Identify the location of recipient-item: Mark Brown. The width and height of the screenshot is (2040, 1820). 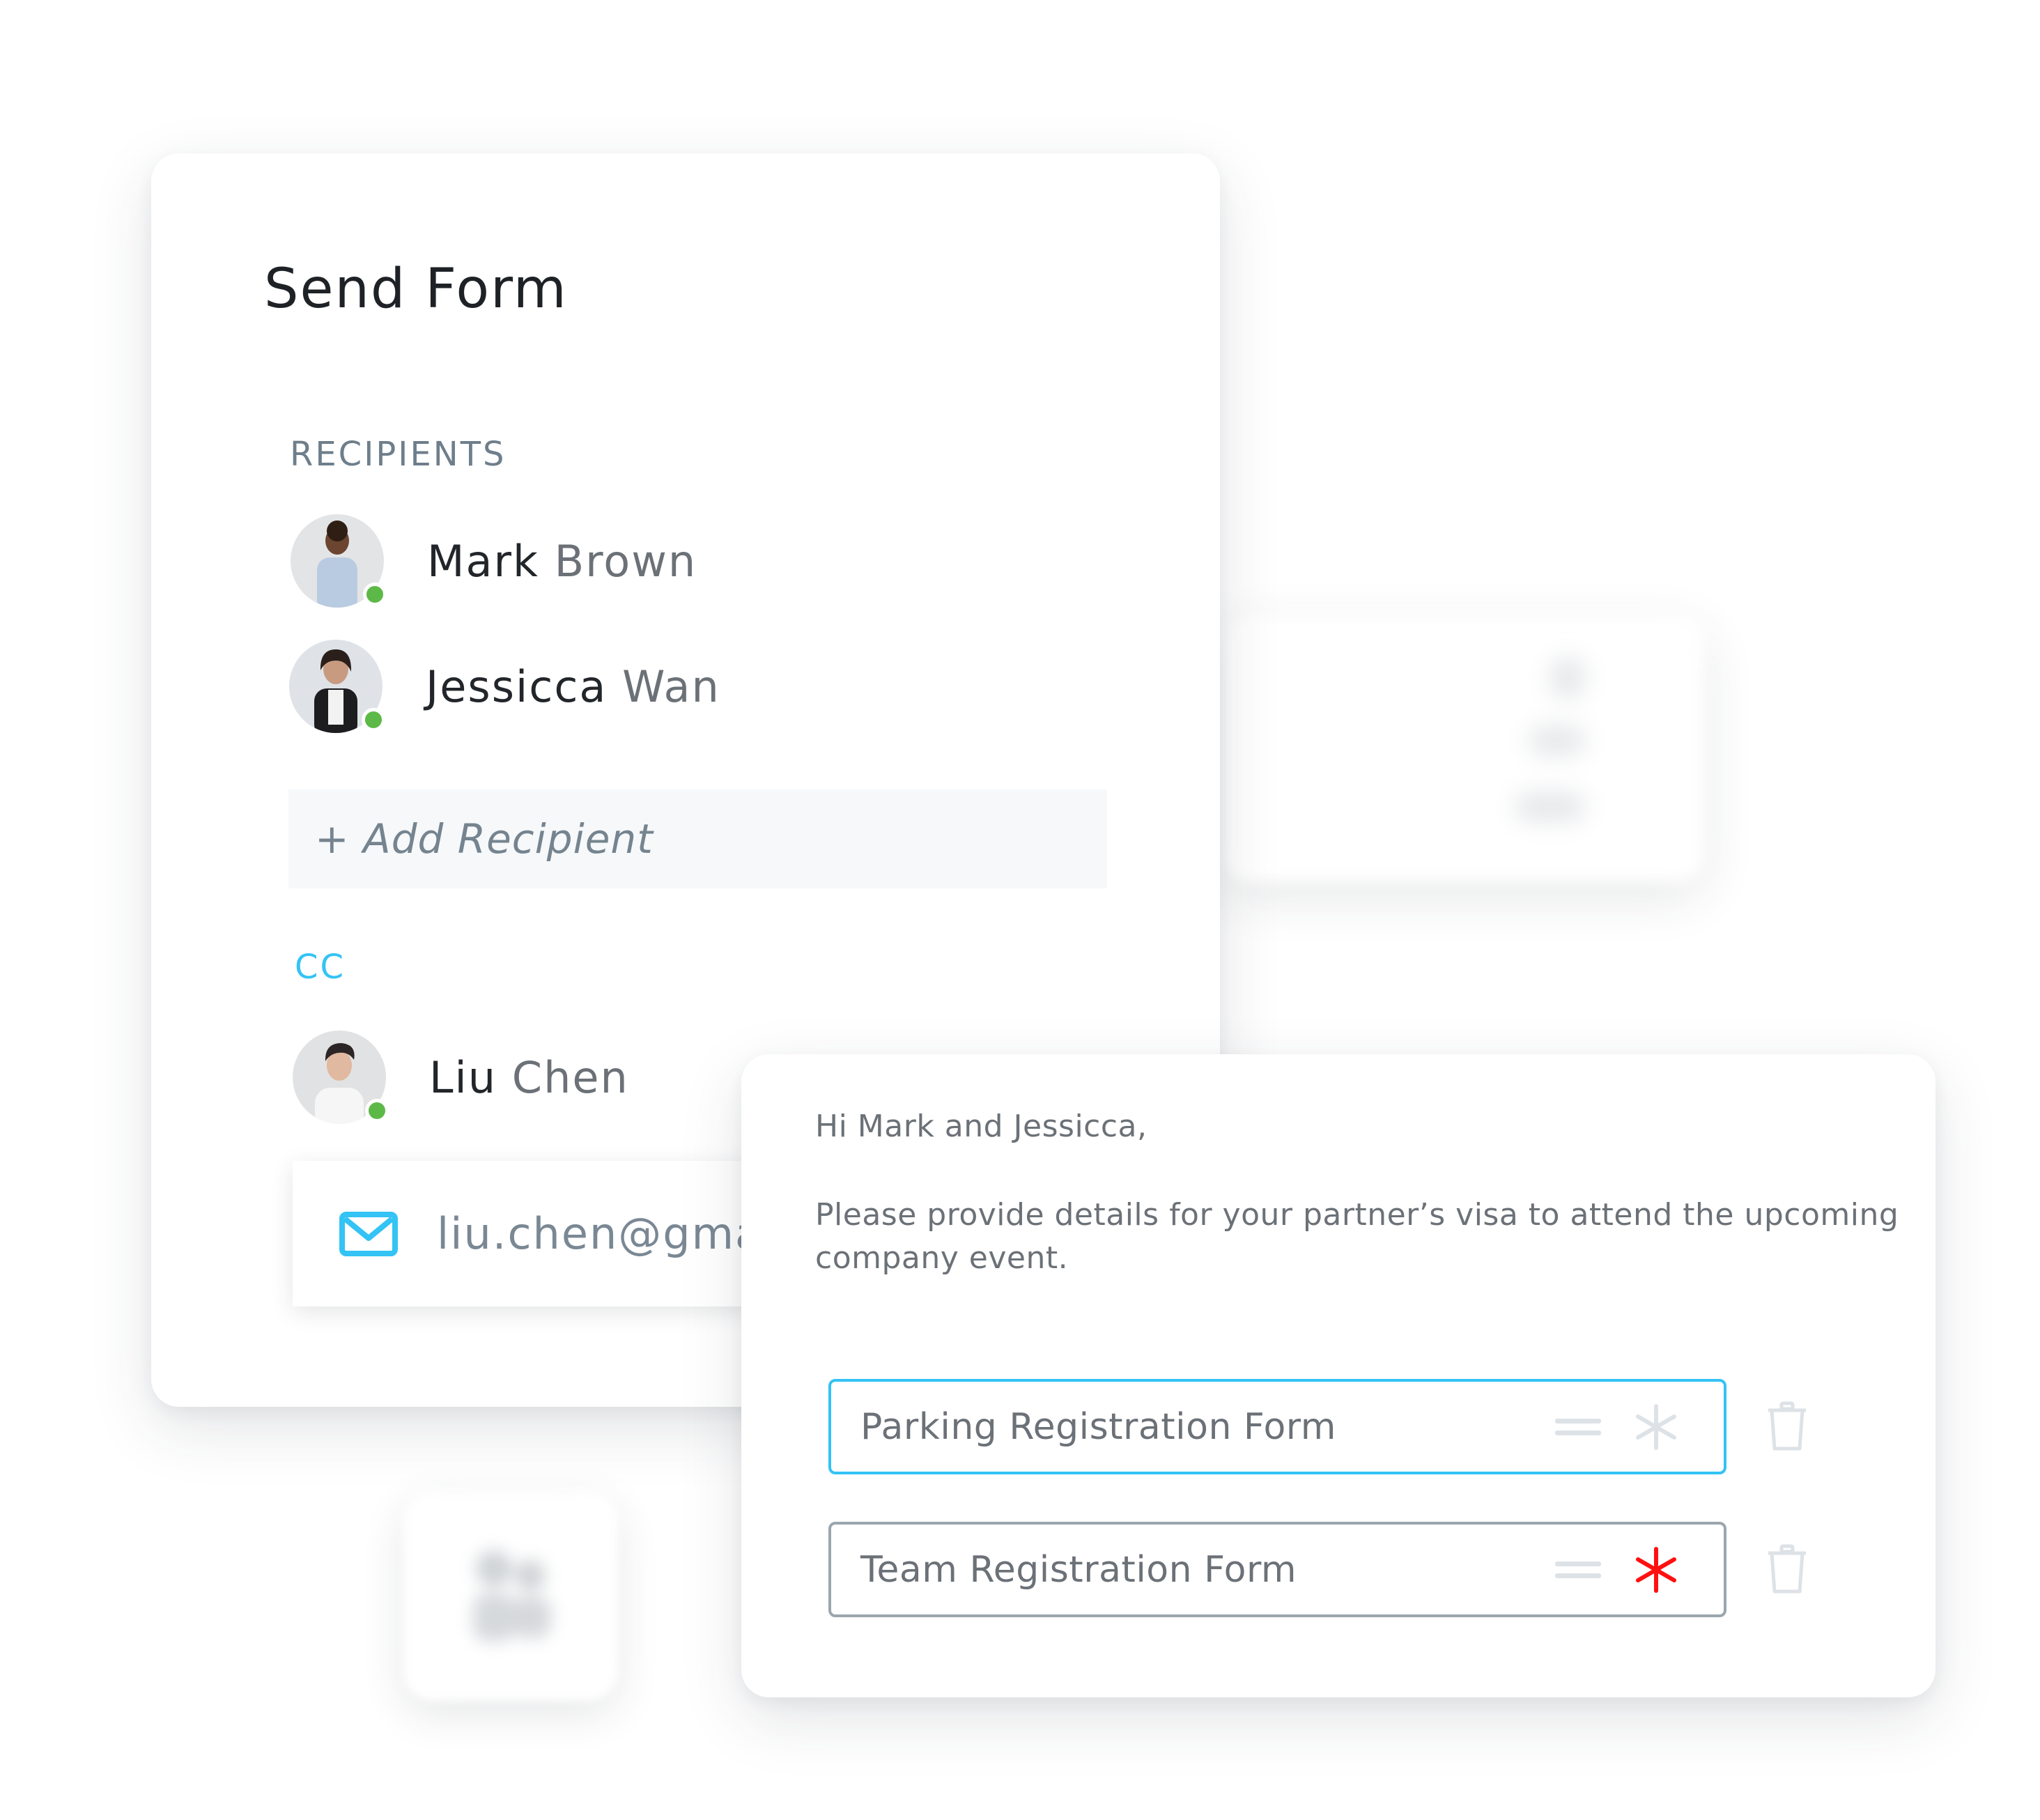
(494, 564).